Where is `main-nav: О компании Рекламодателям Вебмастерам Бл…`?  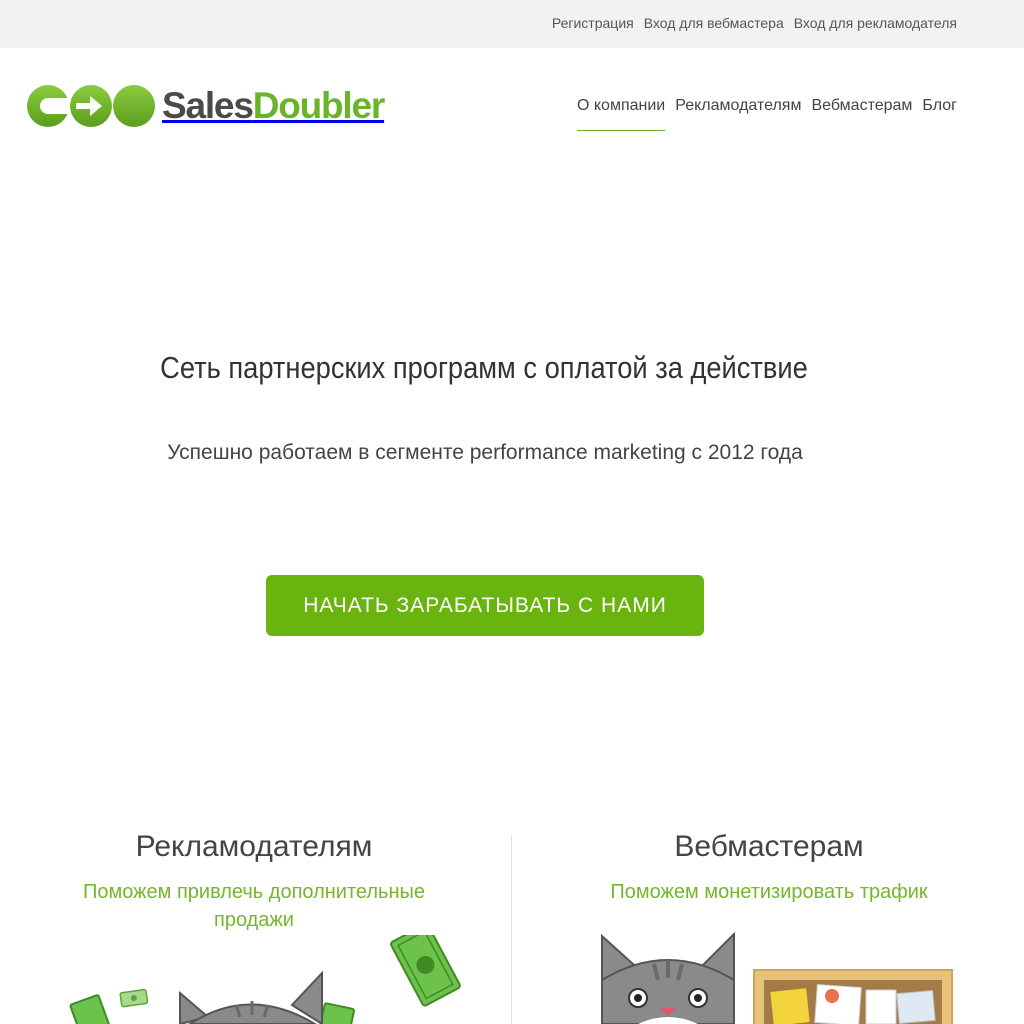 main-nav: О компании Рекламодателям Вебмастерам Бл… is located at coordinates (766, 114).